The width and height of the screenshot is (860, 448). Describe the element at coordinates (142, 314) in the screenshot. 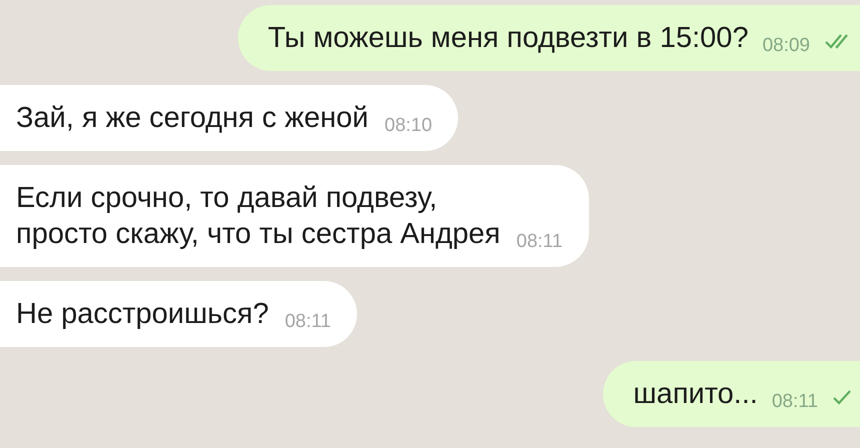

I see `message-text: Не расстроишься?` at that location.